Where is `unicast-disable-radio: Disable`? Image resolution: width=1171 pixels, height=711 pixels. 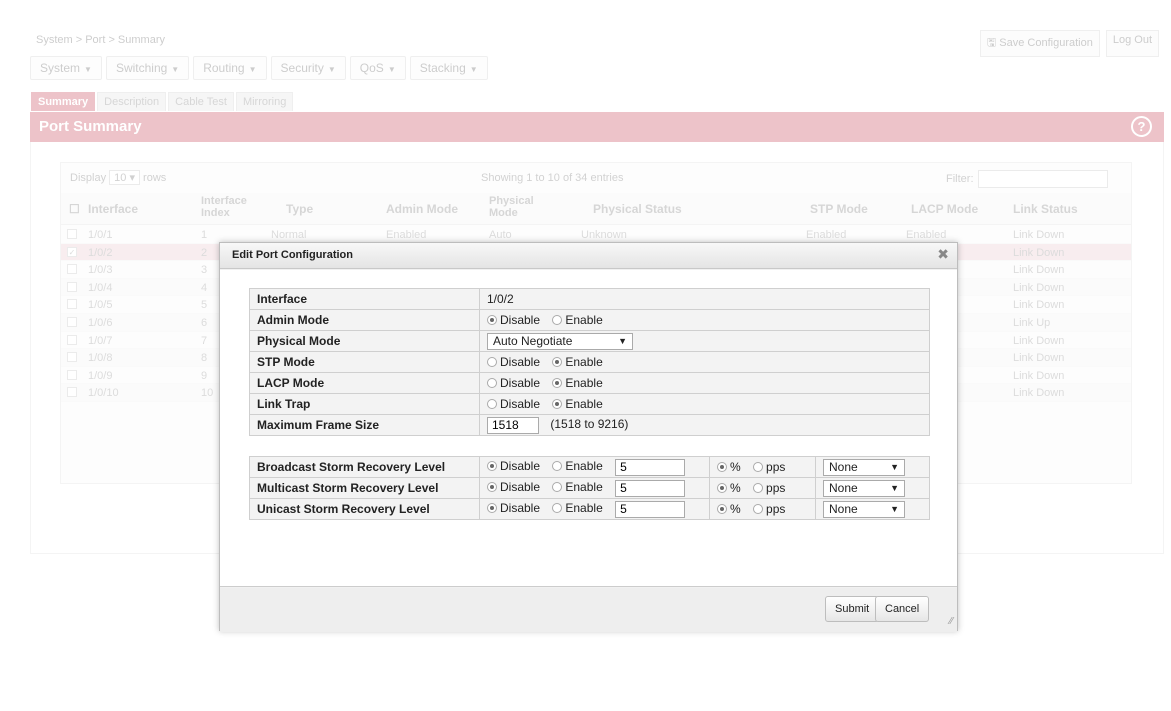
unicast-disable-radio: Disable is located at coordinates (513, 508).